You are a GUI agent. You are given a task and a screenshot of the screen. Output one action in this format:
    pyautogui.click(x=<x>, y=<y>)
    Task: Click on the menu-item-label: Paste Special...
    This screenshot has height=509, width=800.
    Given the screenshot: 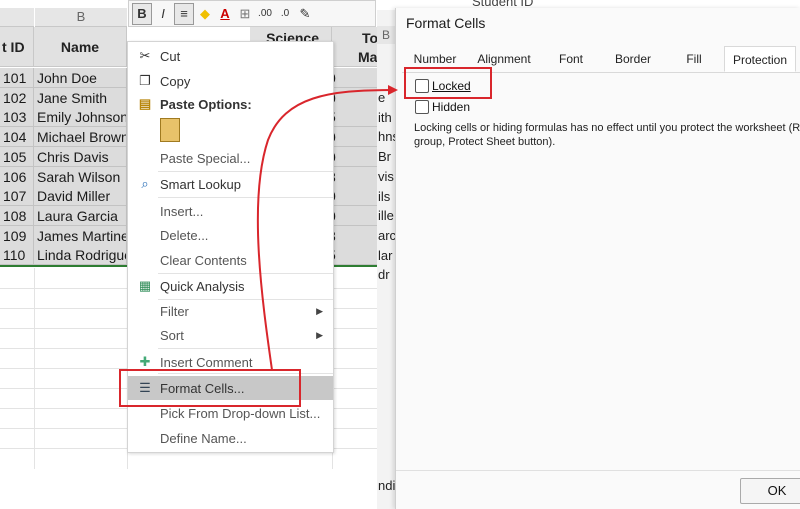 What is the action you would take?
    pyautogui.click(x=205, y=158)
    